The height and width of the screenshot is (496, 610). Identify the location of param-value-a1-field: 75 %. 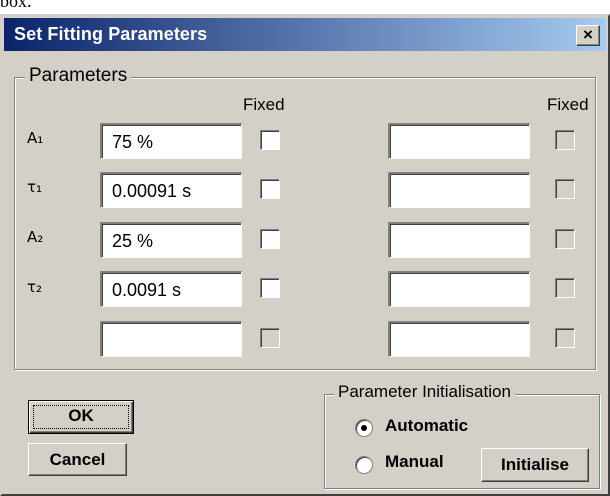
(171, 141).